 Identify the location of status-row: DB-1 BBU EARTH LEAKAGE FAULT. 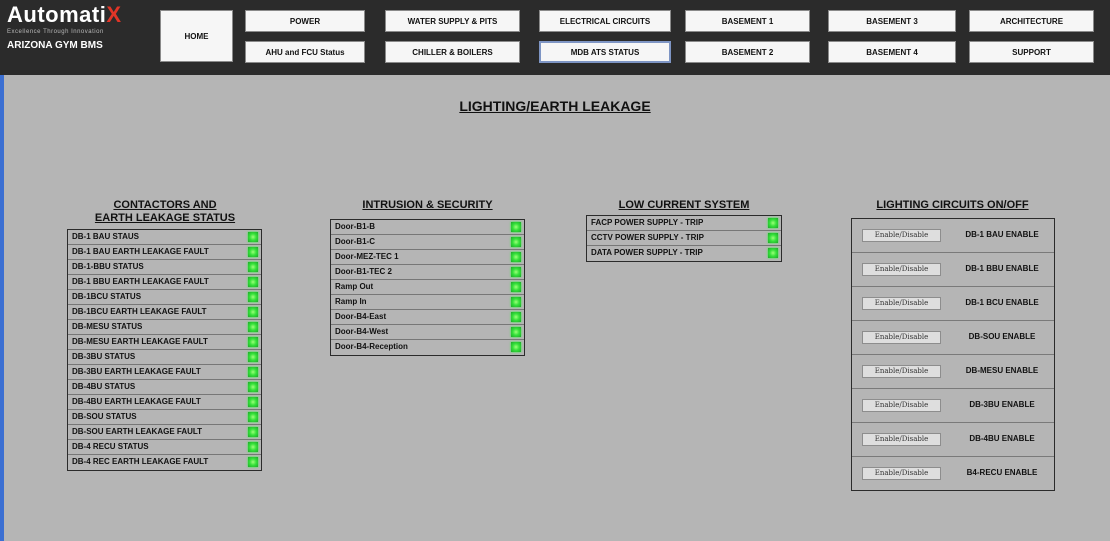
(164, 282).